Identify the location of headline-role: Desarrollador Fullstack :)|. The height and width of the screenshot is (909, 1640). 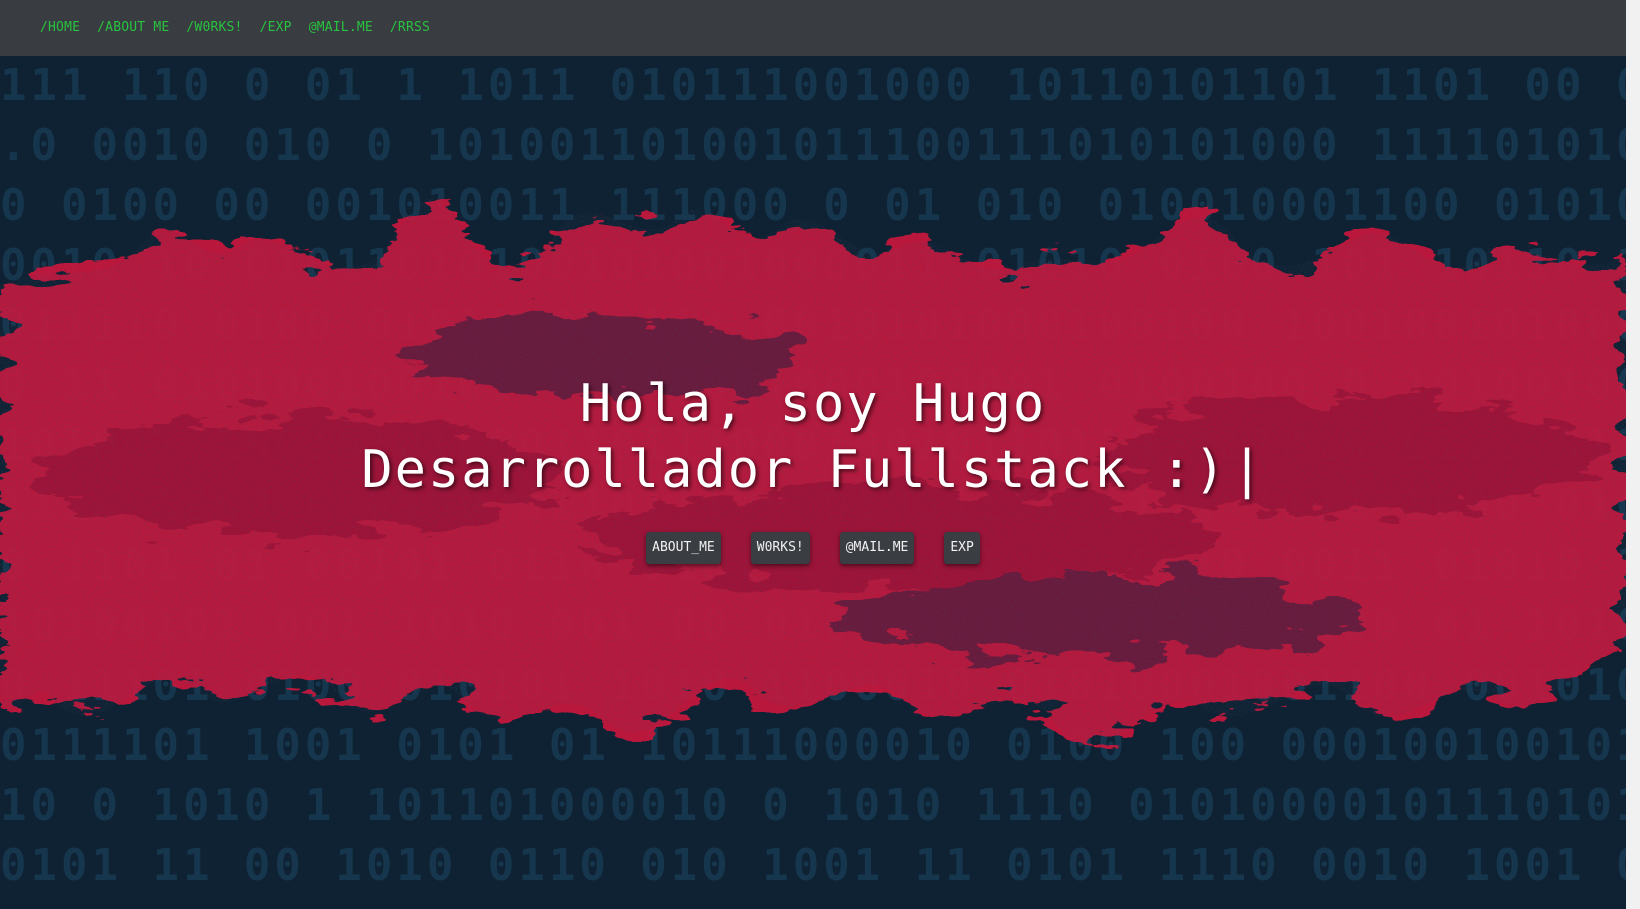
(813, 470).